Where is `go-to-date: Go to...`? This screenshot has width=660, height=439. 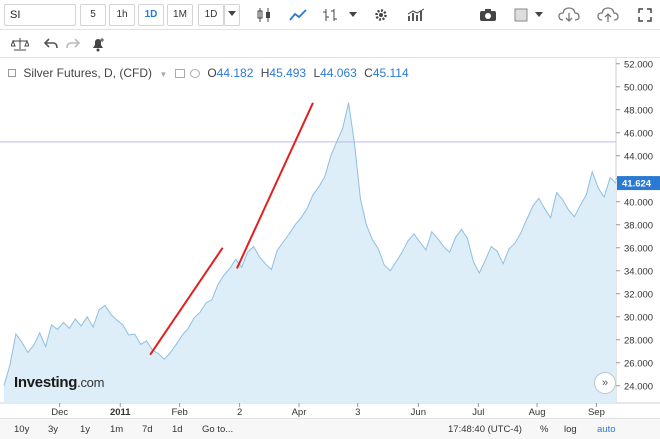 go-to-date: Go to... is located at coordinates (217, 430).